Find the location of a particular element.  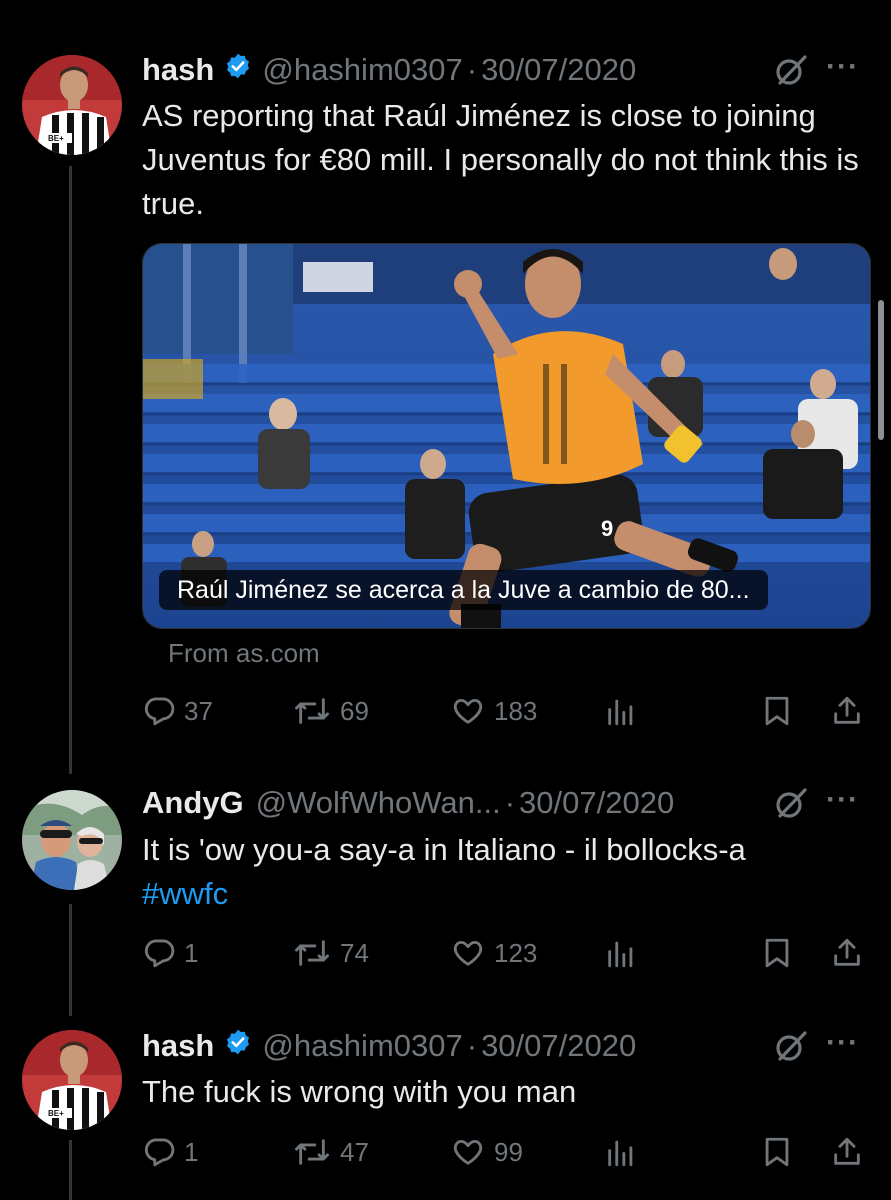

action-bar: 1 47 99 is located at coordinates (505, 1152).